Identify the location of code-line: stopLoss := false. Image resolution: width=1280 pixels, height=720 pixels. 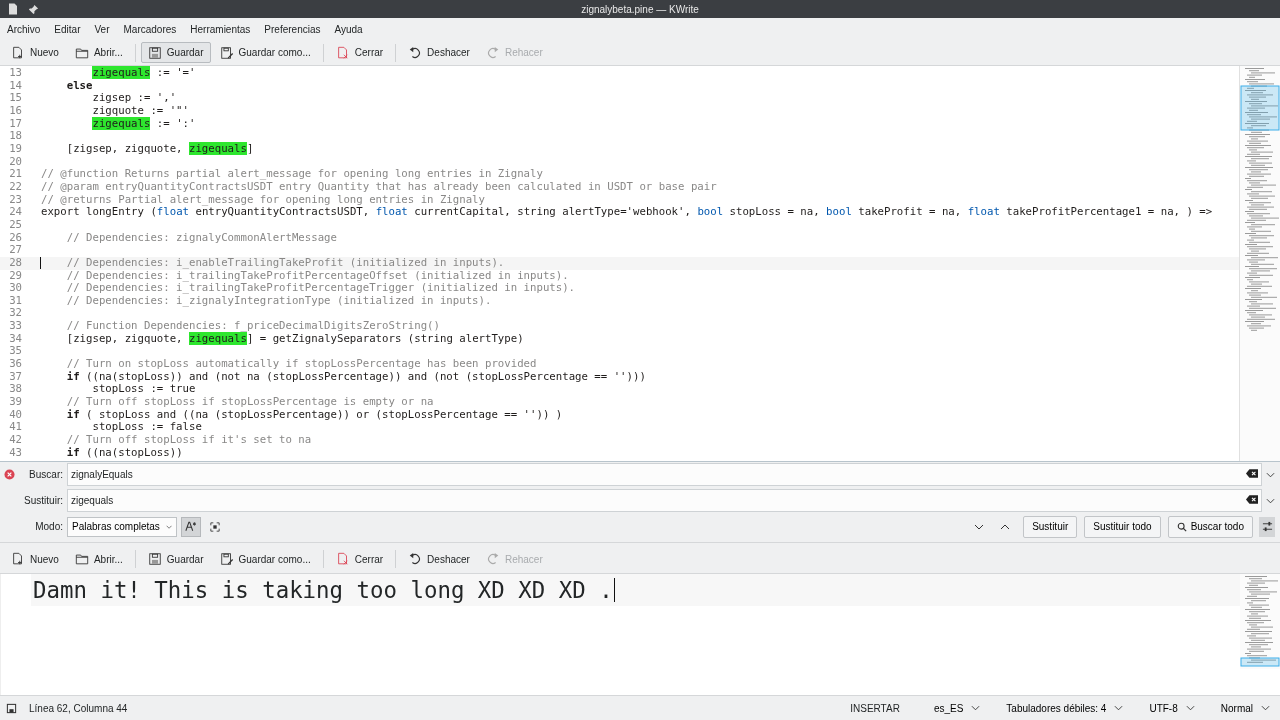
(147, 428).